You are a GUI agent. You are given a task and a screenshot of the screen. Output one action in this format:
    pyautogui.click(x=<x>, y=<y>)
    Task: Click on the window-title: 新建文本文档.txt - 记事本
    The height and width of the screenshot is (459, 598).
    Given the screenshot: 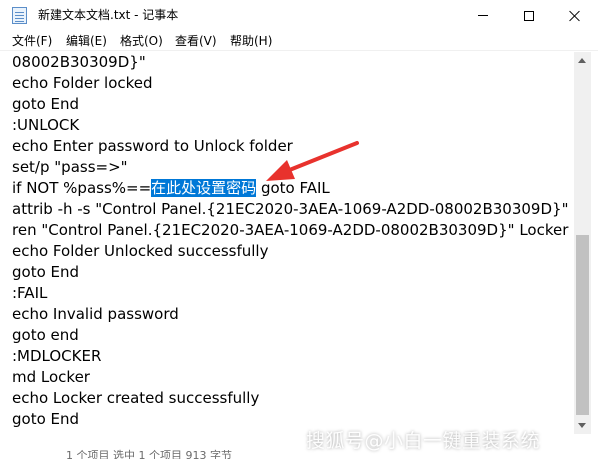 What is the action you would take?
    pyautogui.click(x=108, y=15)
    